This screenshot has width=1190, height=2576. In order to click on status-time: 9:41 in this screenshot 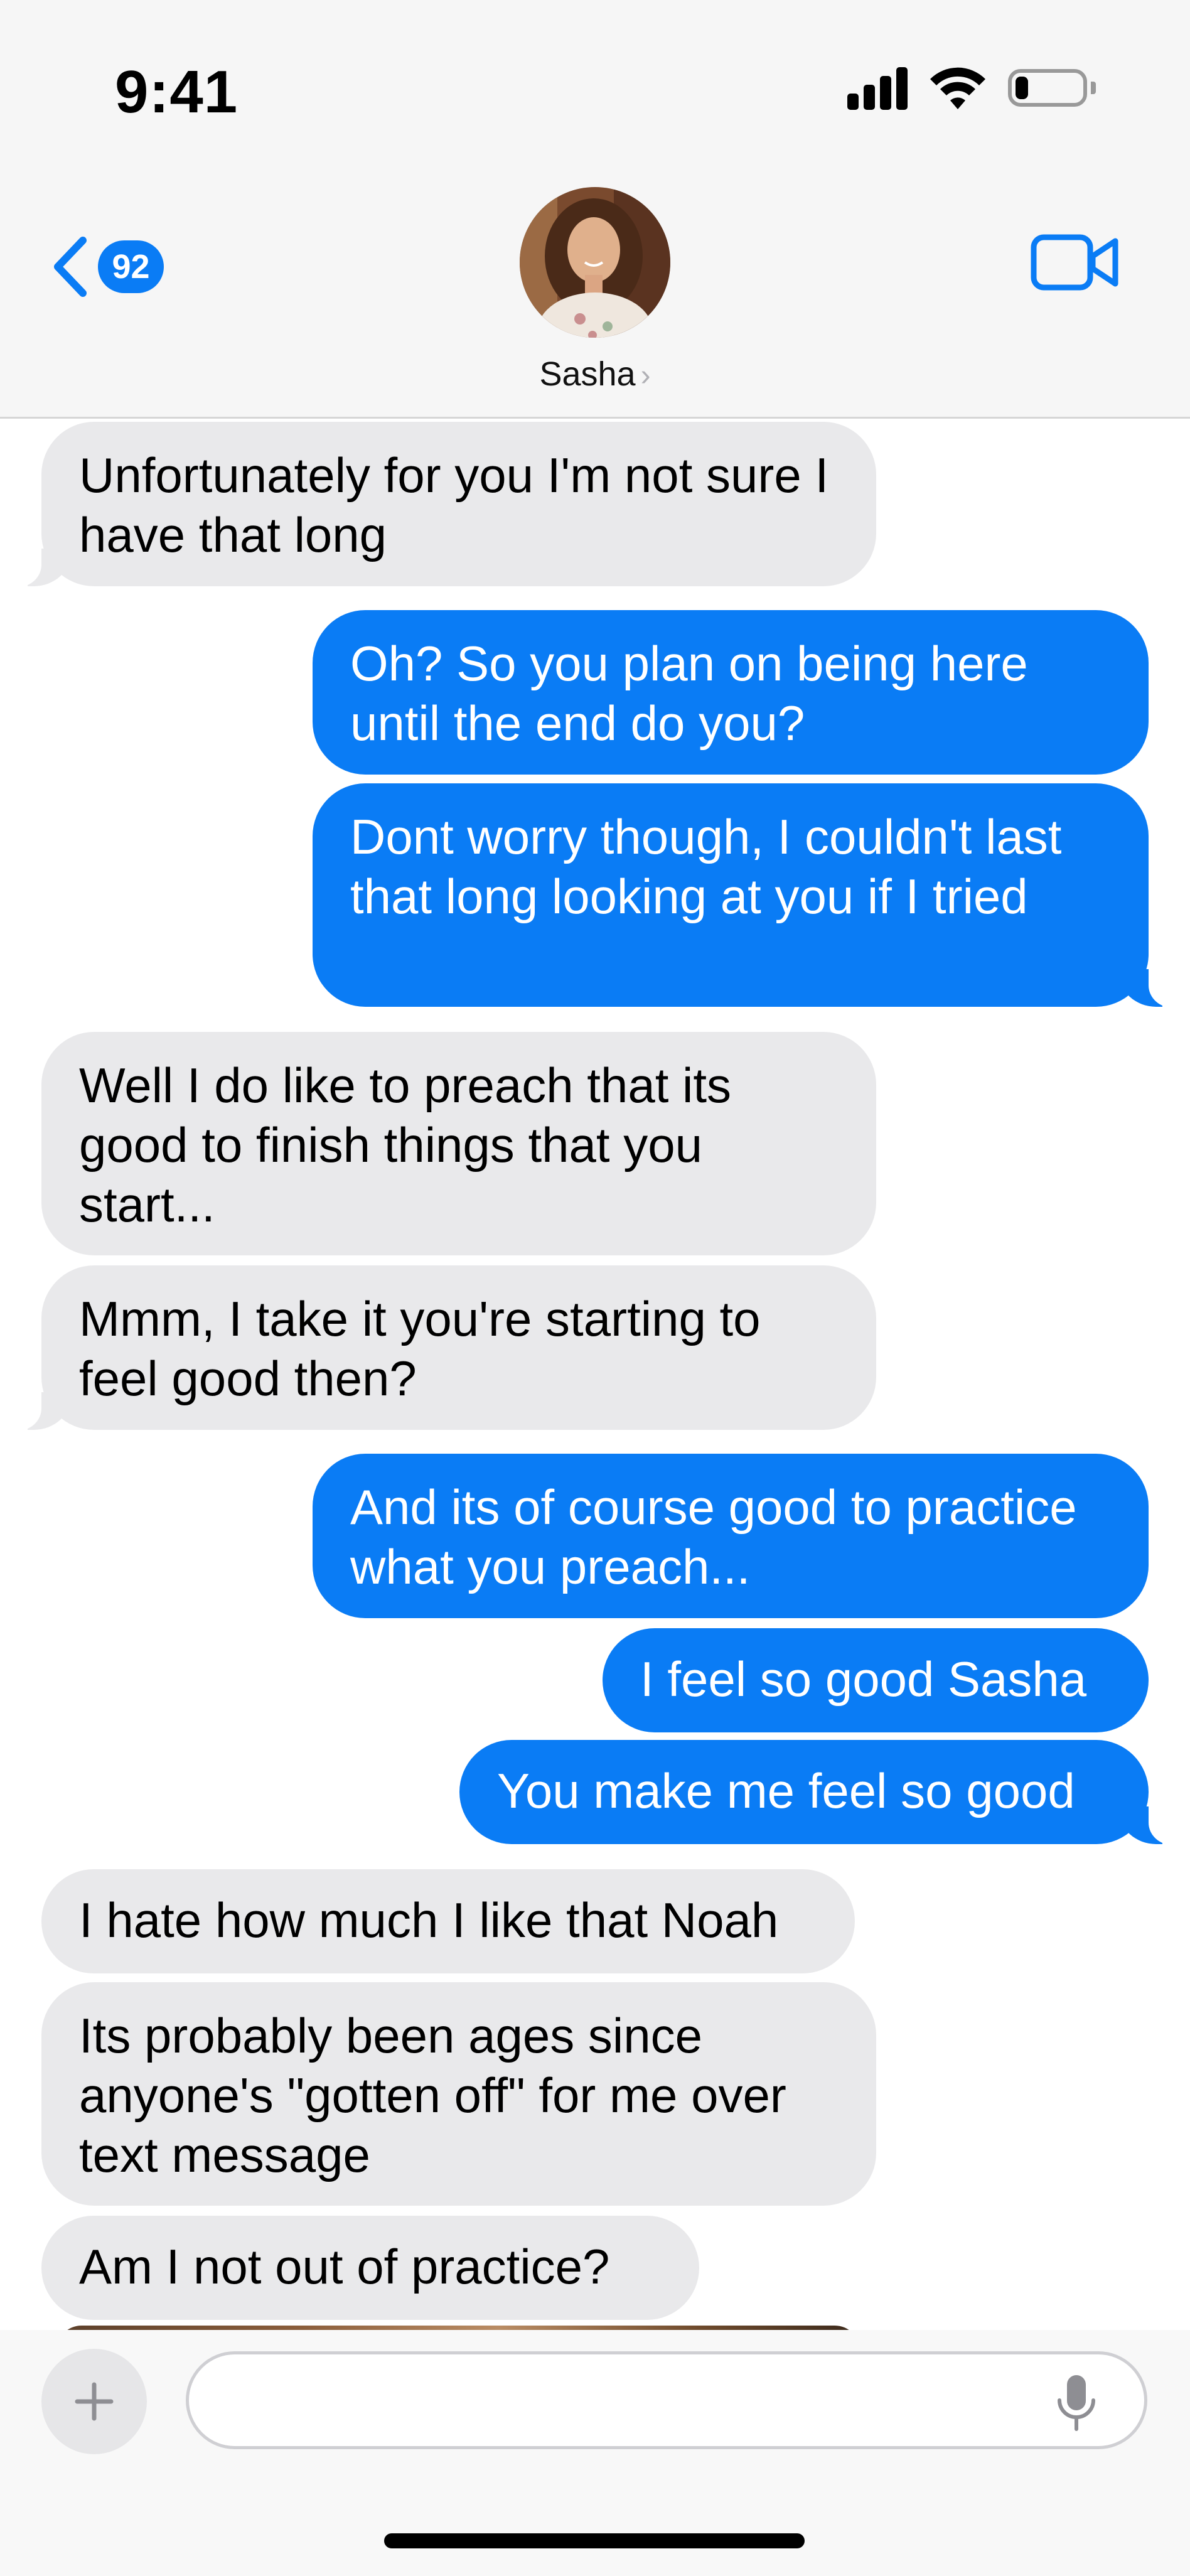, I will do `click(177, 92)`.